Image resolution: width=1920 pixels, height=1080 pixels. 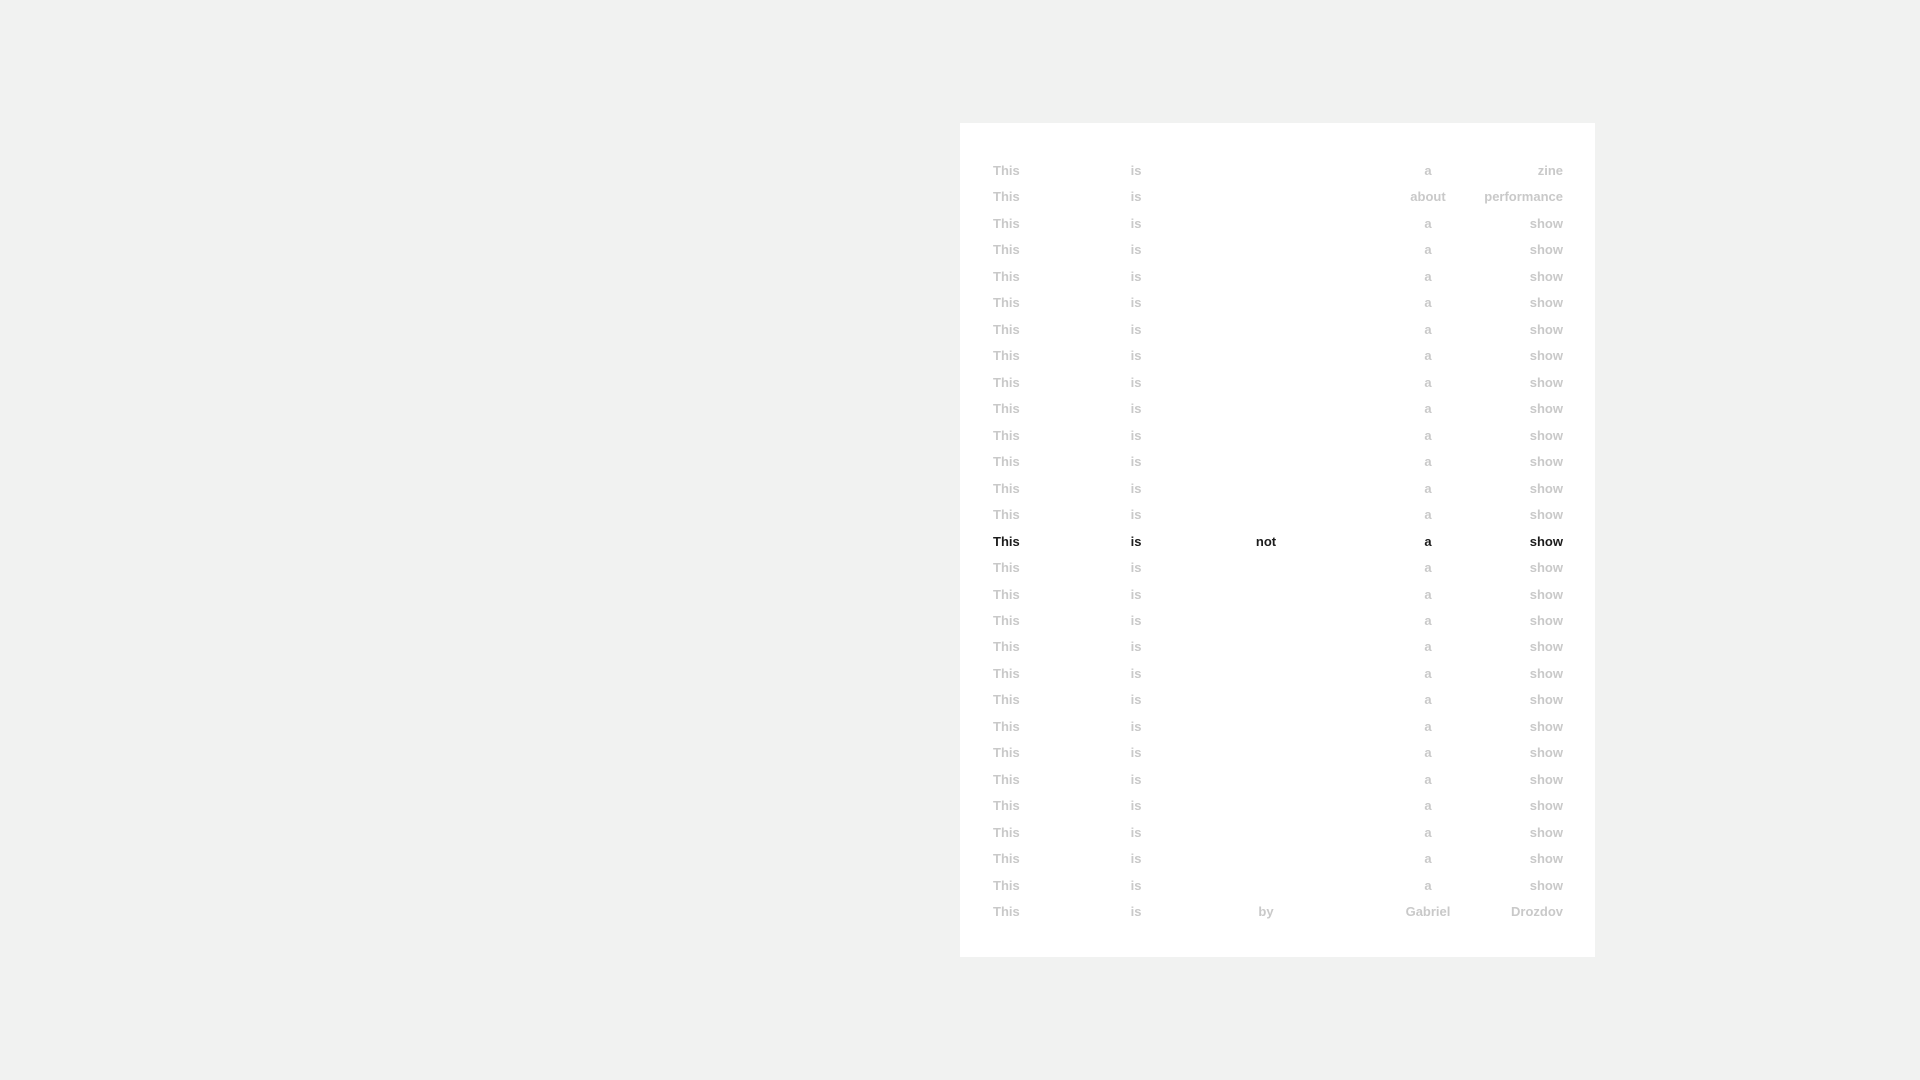 I want to click on word-c3: by, so click(x=1266, y=912).